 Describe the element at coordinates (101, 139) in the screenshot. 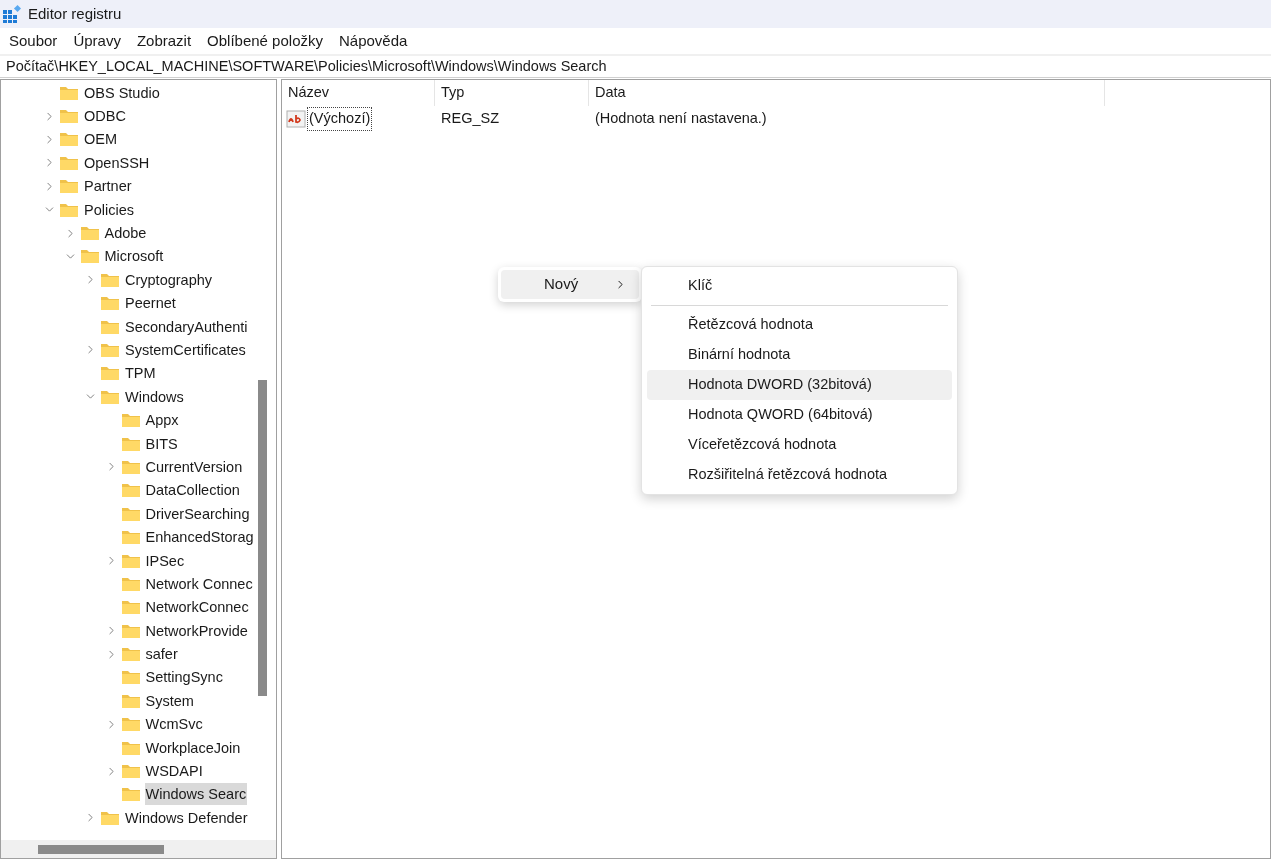

I see `tree-item: OEM` at that location.